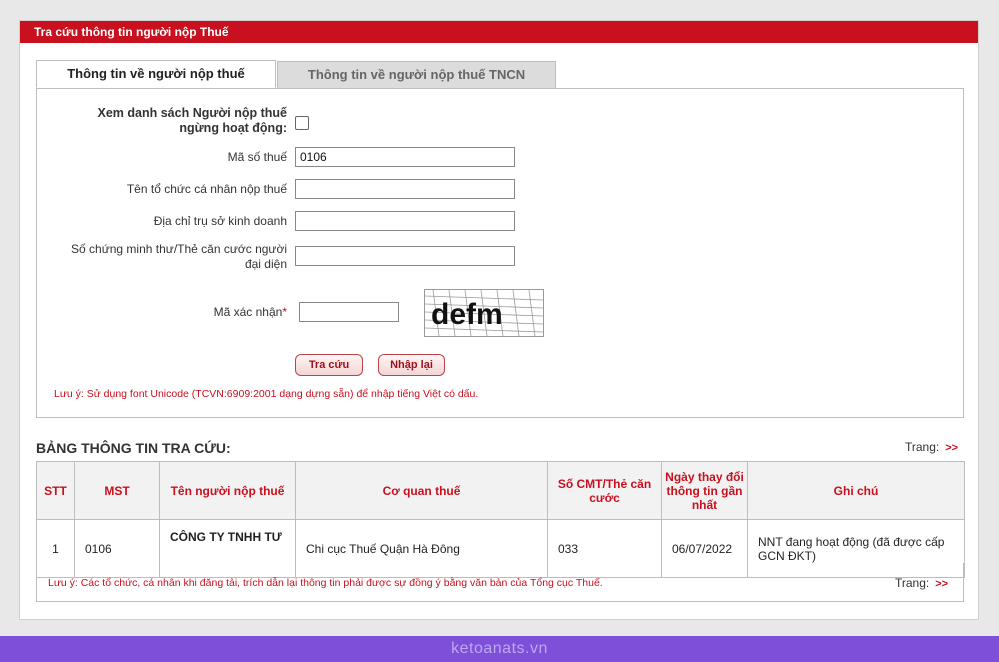  I want to click on pagination-bottom: Trang: >>, so click(921, 583).